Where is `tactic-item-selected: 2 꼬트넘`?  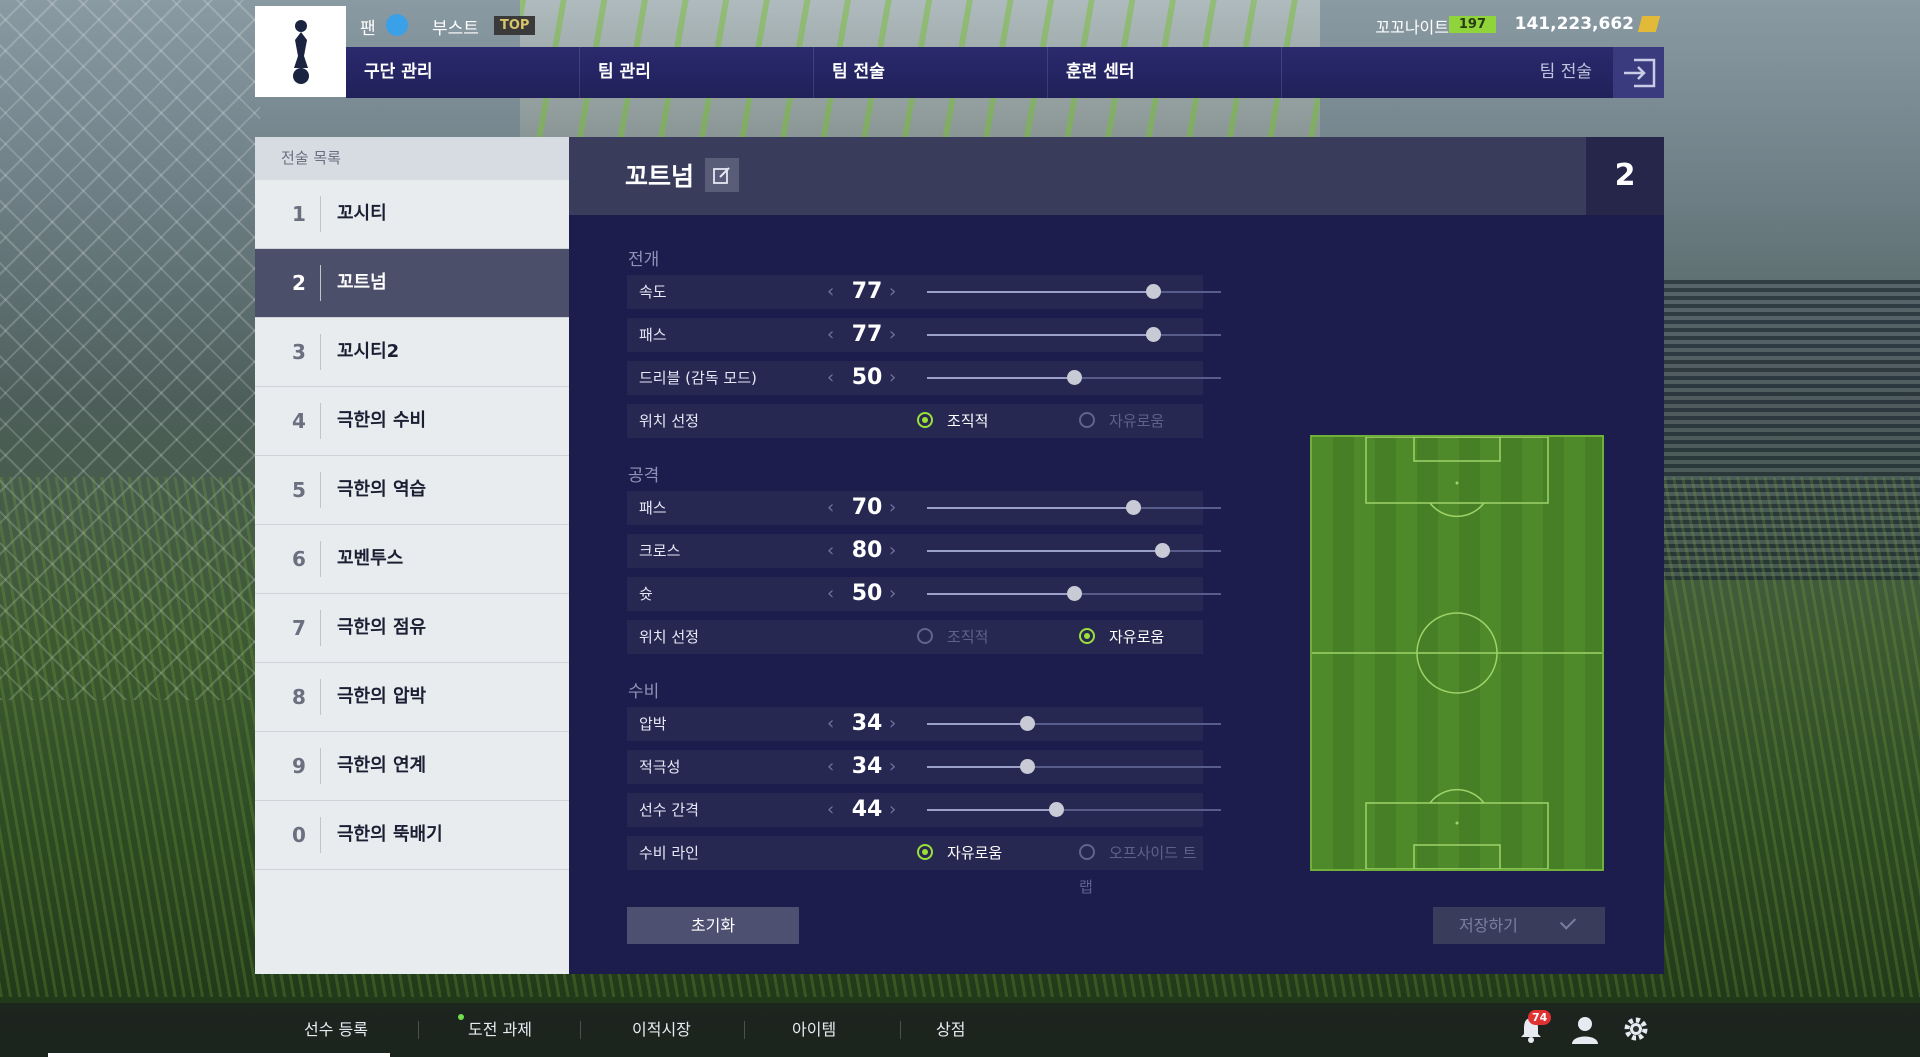 tactic-item-selected: 2 꼬트넘 is located at coordinates (412, 283).